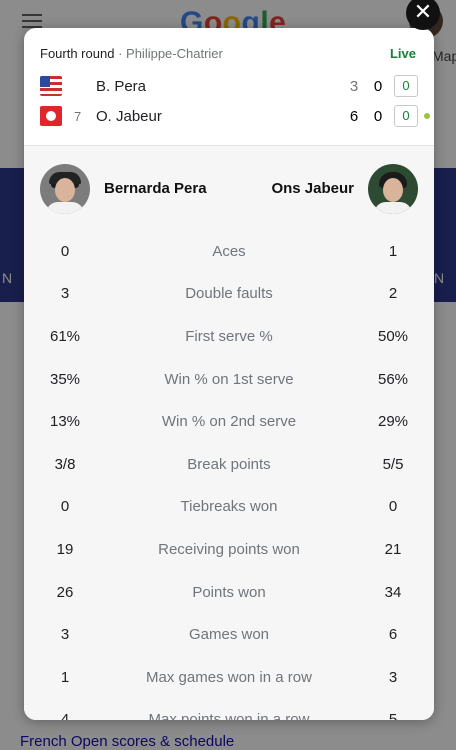 The height and width of the screenshot is (750, 456). What do you see at coordinates (393, 715) in the screenshot?
I see `stat-value-player-2: 5` at bounding box center [393, 715].